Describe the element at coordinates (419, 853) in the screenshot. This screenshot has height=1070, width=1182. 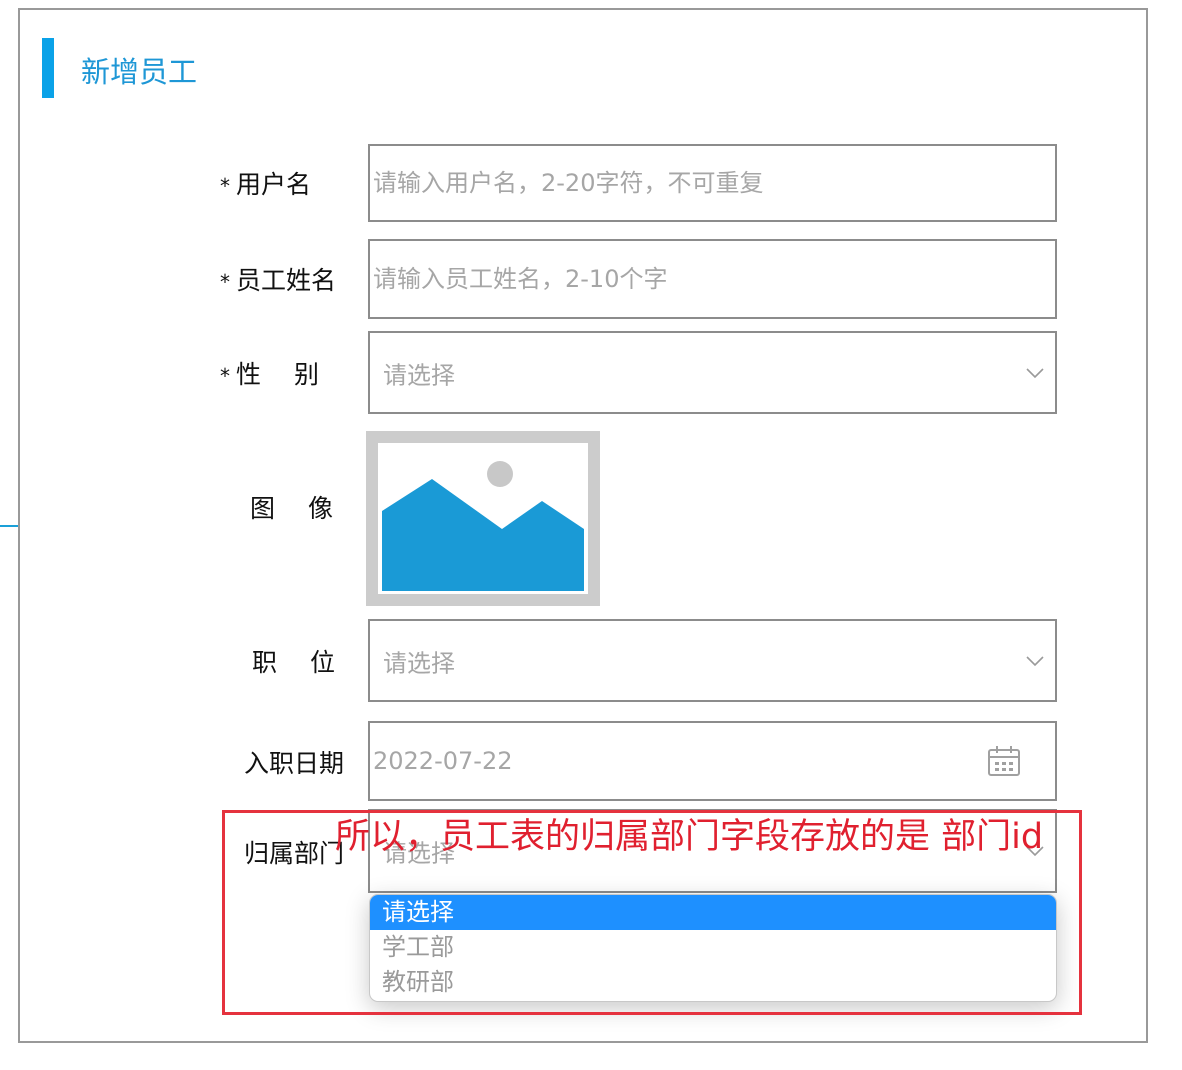
I see `department-select-value: 请选择` at that location.